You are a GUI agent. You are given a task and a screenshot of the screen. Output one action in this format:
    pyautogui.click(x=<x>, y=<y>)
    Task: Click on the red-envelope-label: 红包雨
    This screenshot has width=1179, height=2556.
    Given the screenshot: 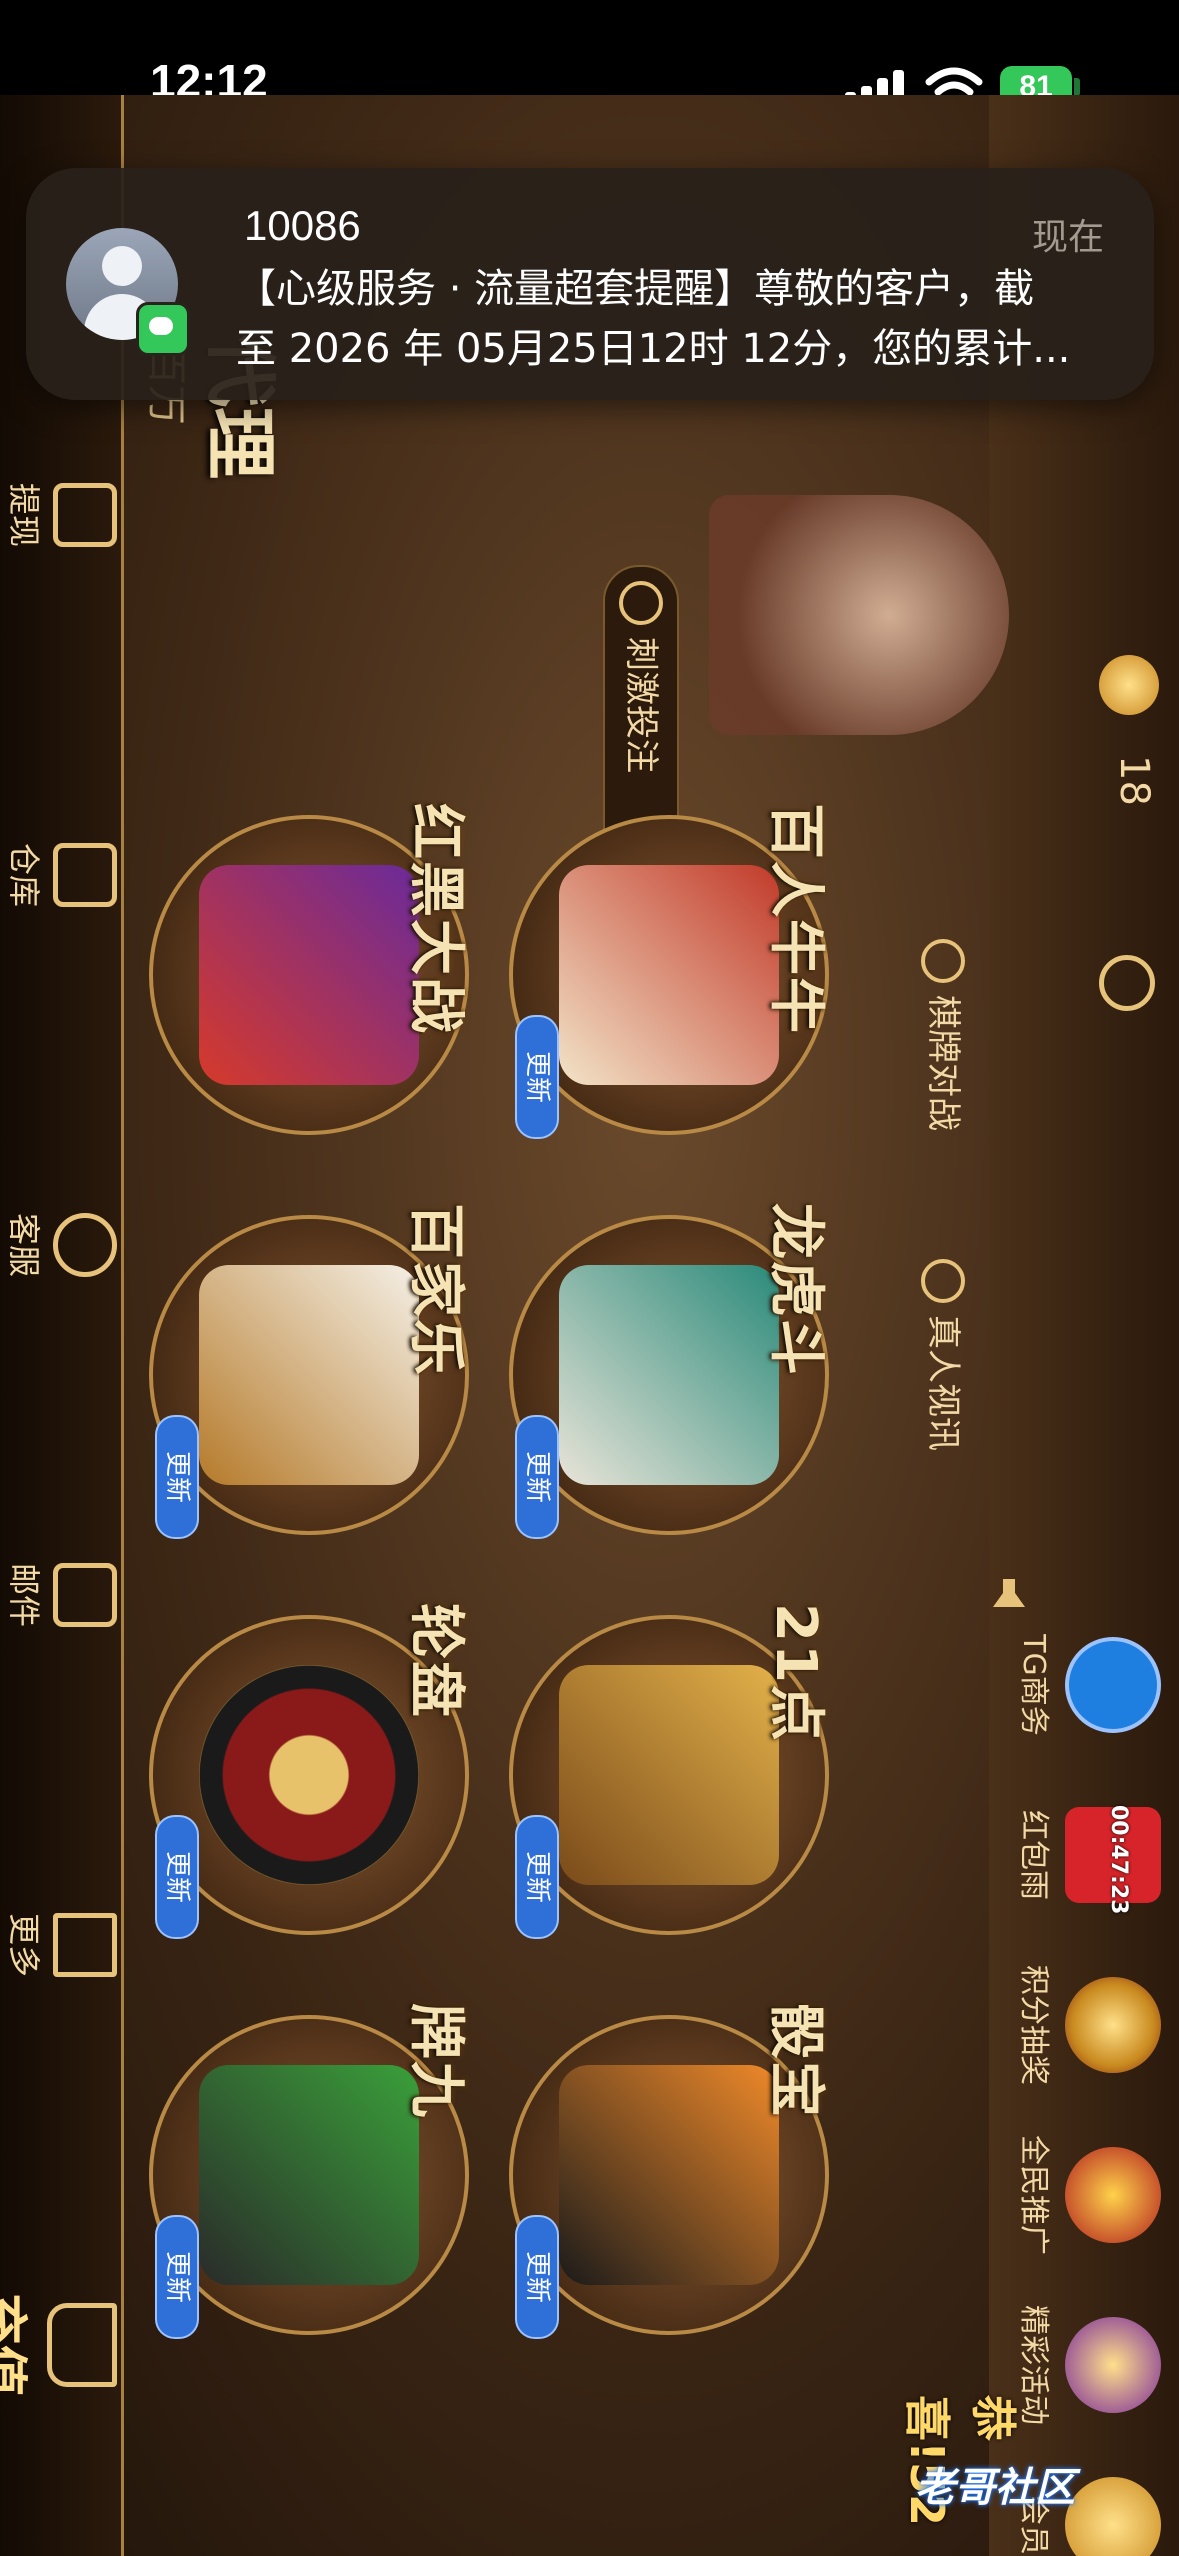 What is the action you would take?
    pyautogui.click(x=1033, y=1855)
    